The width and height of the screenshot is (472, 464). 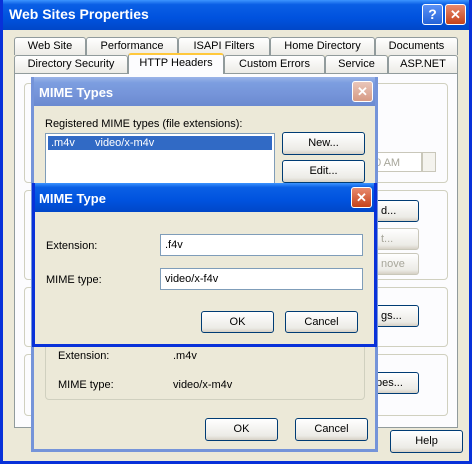 I want to click on tab-home-directory: Home Directory, so click(x=322, y=46).